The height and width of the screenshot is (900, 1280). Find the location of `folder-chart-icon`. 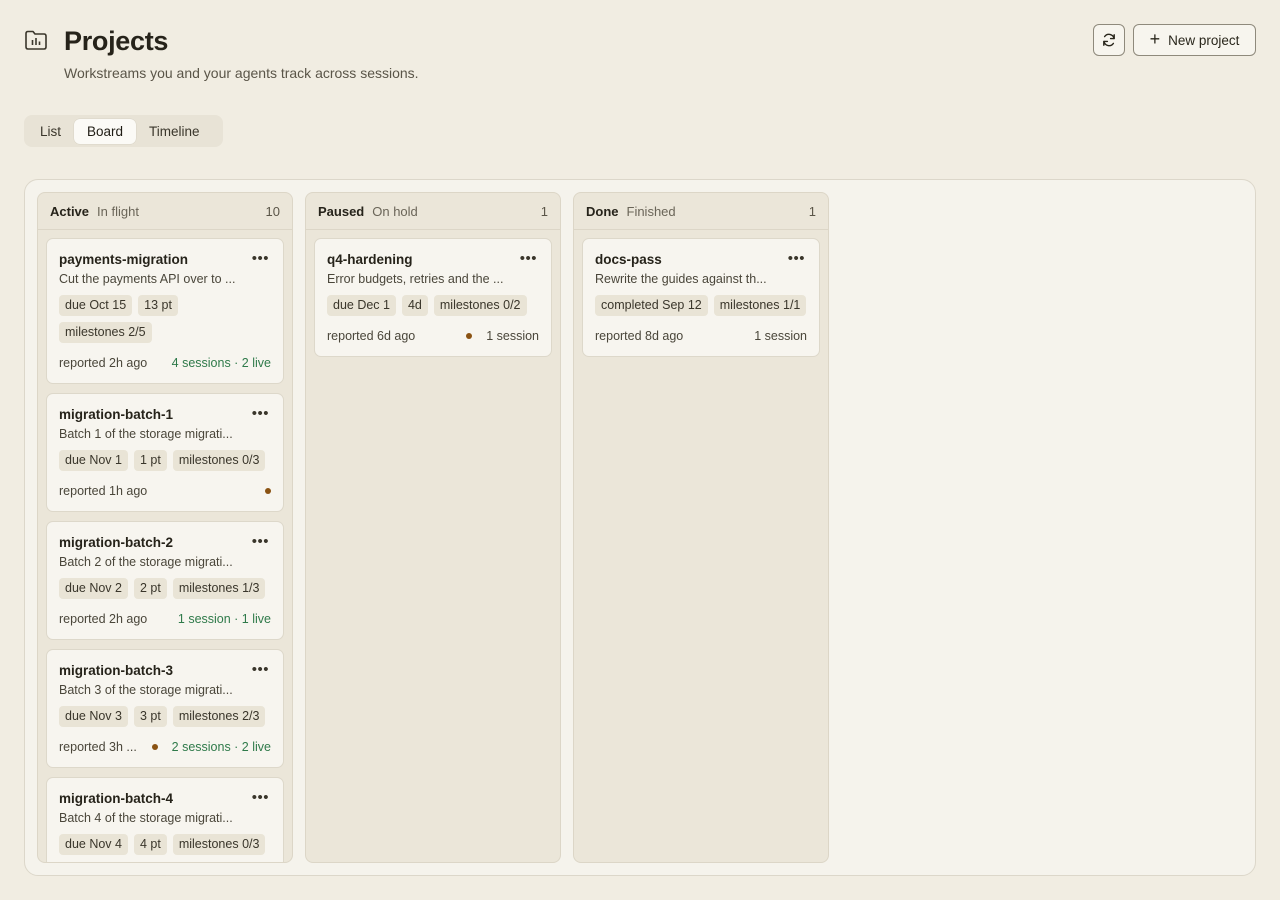

folder-chart-icon is located at coordinates (36, 40).